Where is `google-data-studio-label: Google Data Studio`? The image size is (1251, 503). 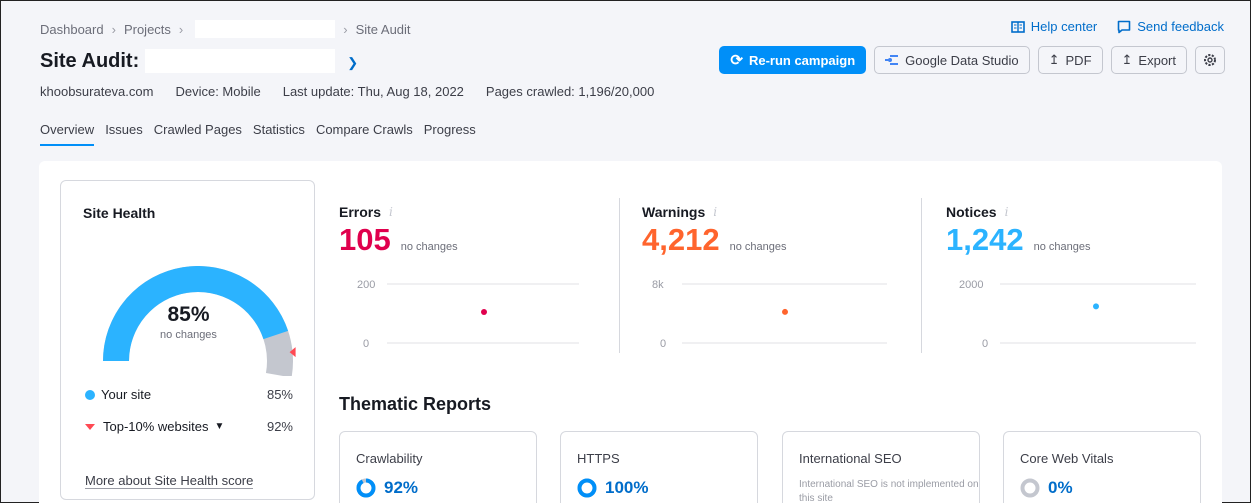
google-data-studio-label: Google Data Studio is located at coordinates (962, 60).